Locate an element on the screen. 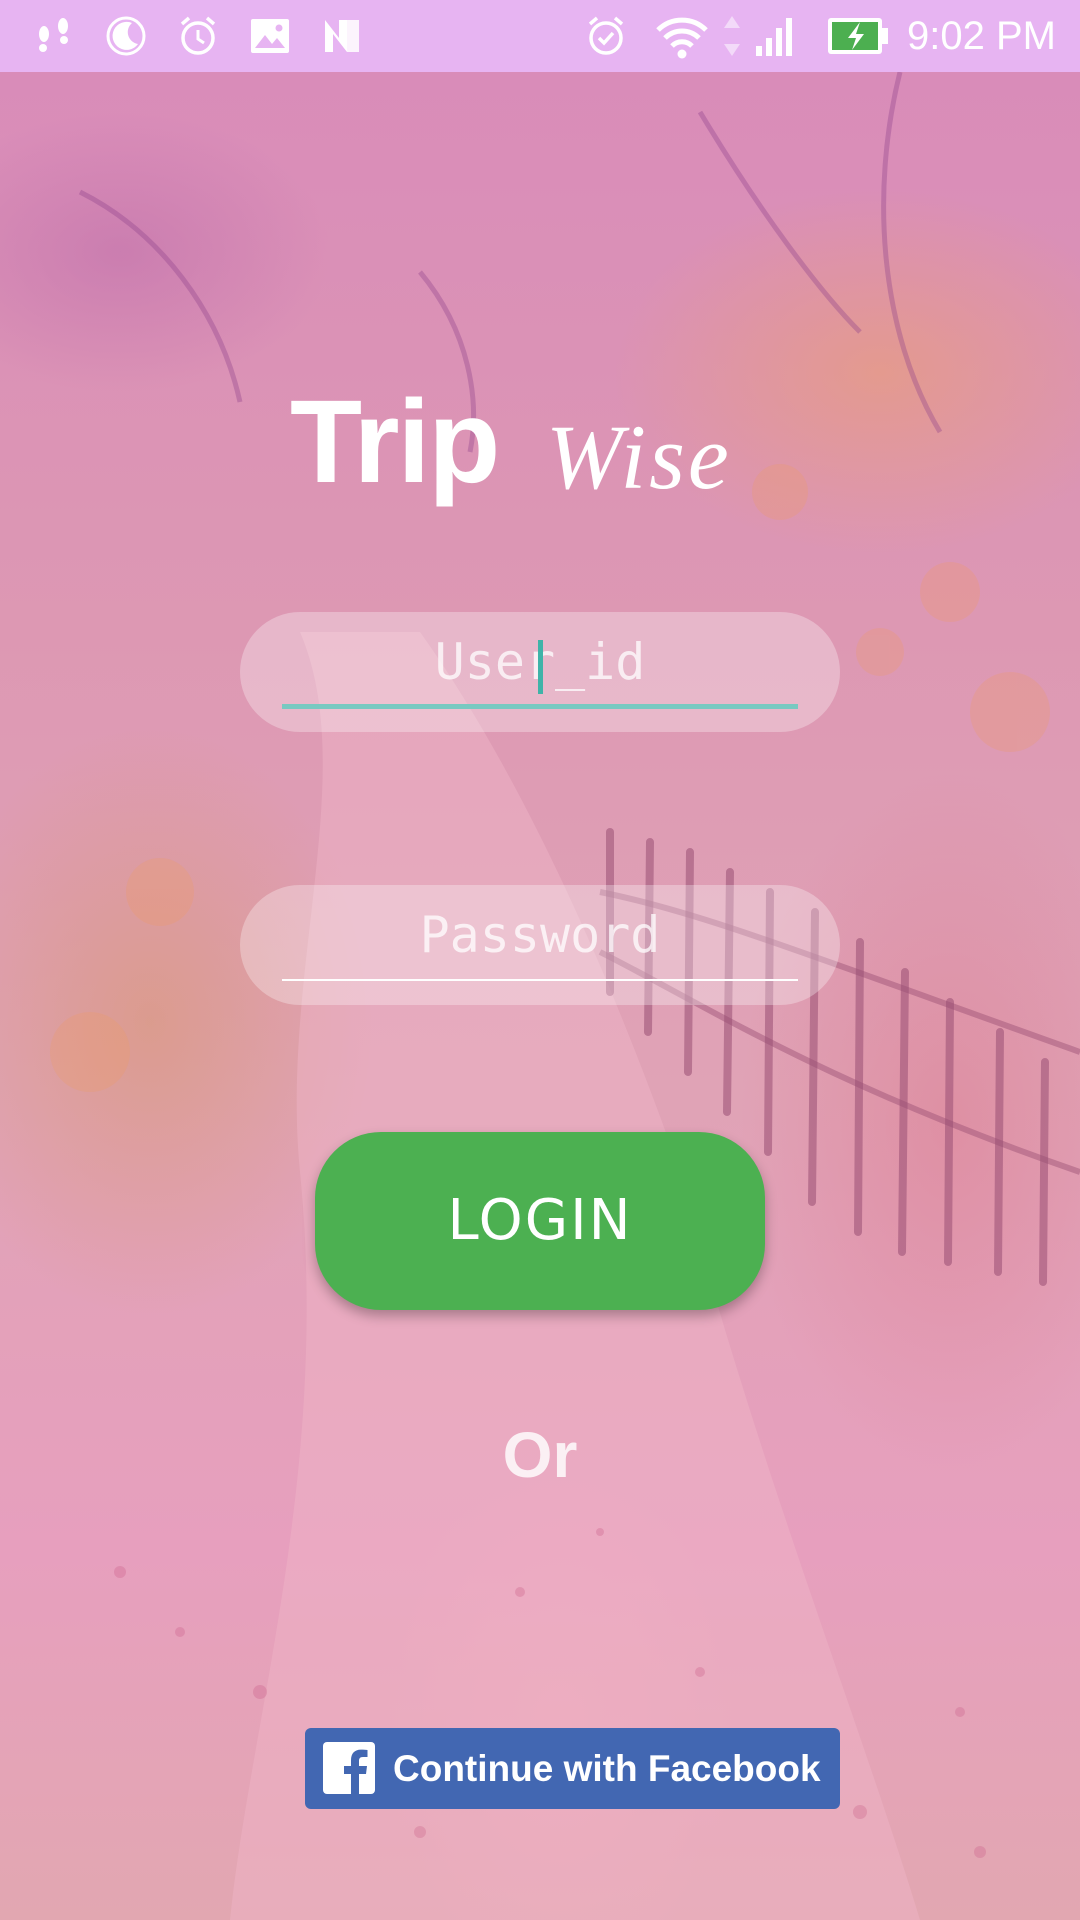  text-cursor is located at coordinates (540, 667).